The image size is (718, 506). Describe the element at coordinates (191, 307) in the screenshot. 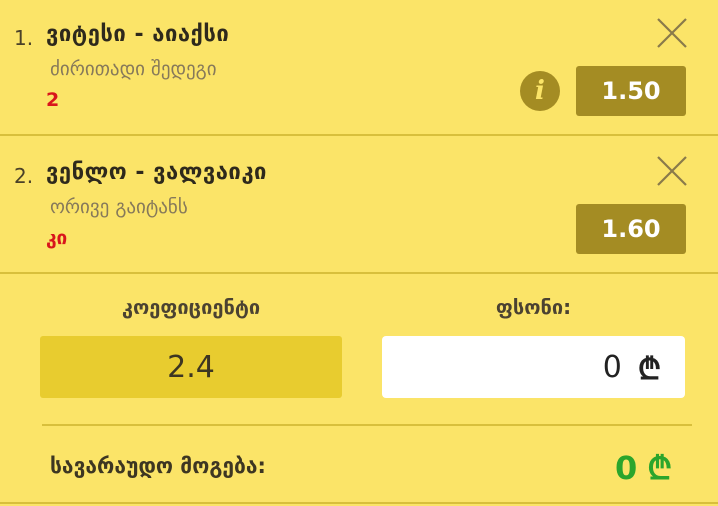

I see `coefficient-label: კოეფიციენტი` at that location.